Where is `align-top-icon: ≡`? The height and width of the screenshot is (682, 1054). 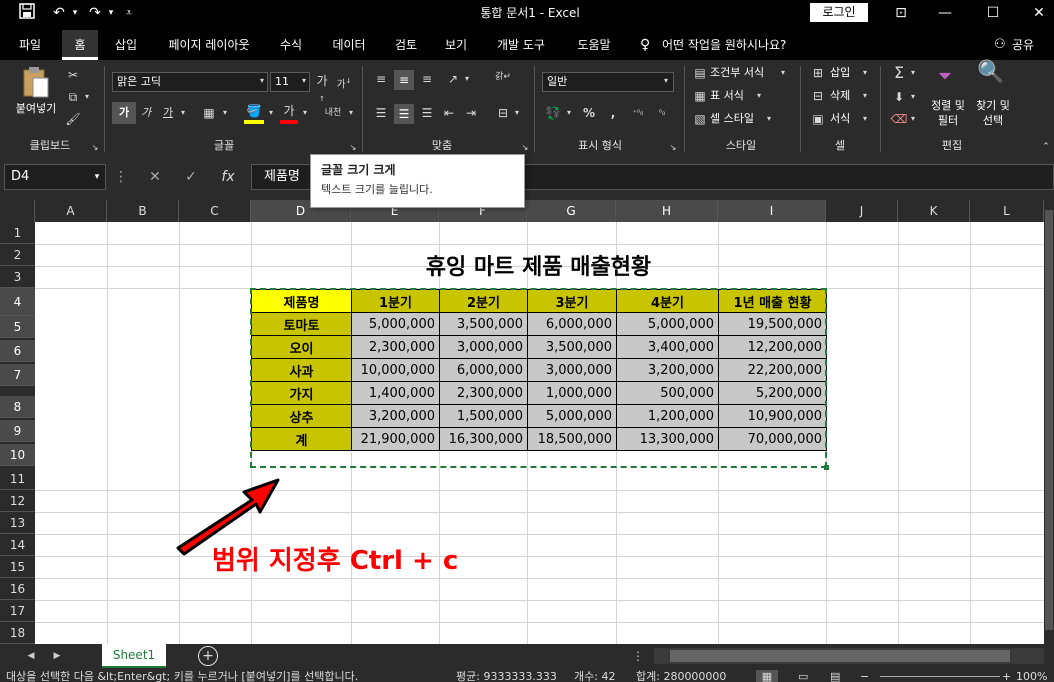 align-top-icon: ≡ is located at coordinates (381, 79).